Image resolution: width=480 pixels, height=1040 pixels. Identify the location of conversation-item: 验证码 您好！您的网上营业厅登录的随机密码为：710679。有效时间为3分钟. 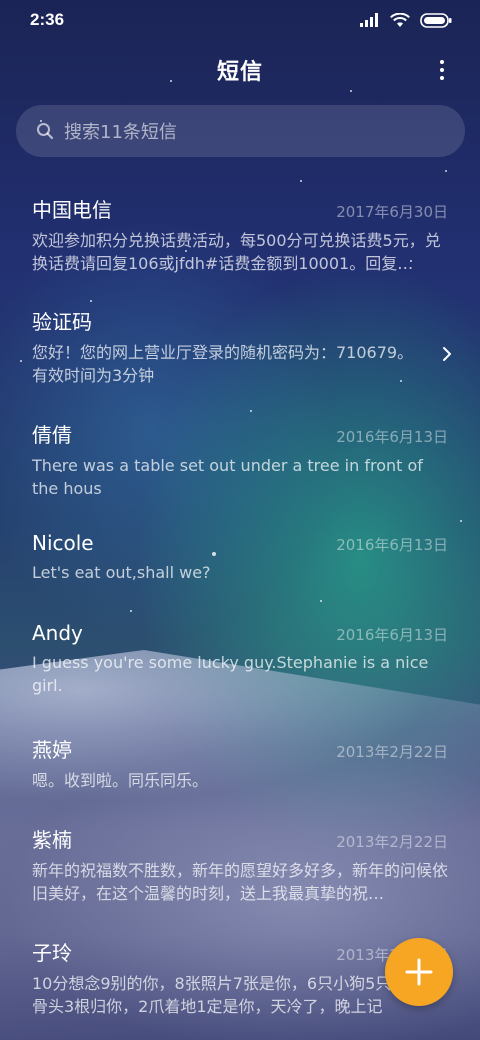
(240, 346).